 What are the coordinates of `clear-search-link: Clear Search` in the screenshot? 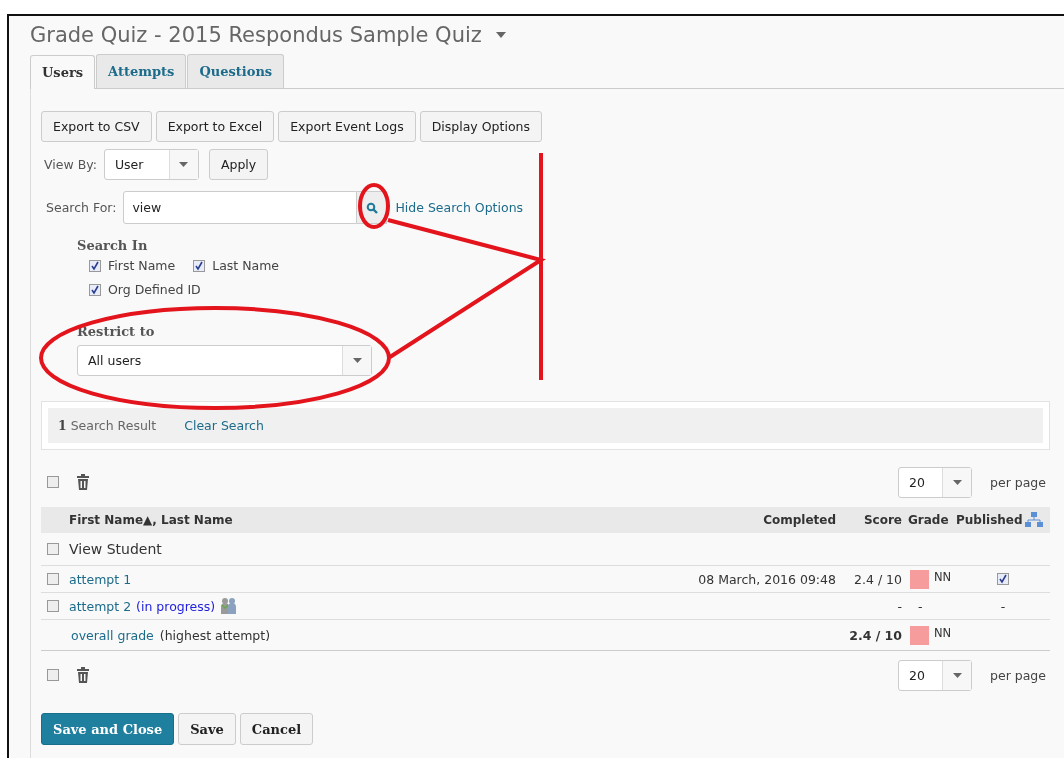 It's located at (224, 425).